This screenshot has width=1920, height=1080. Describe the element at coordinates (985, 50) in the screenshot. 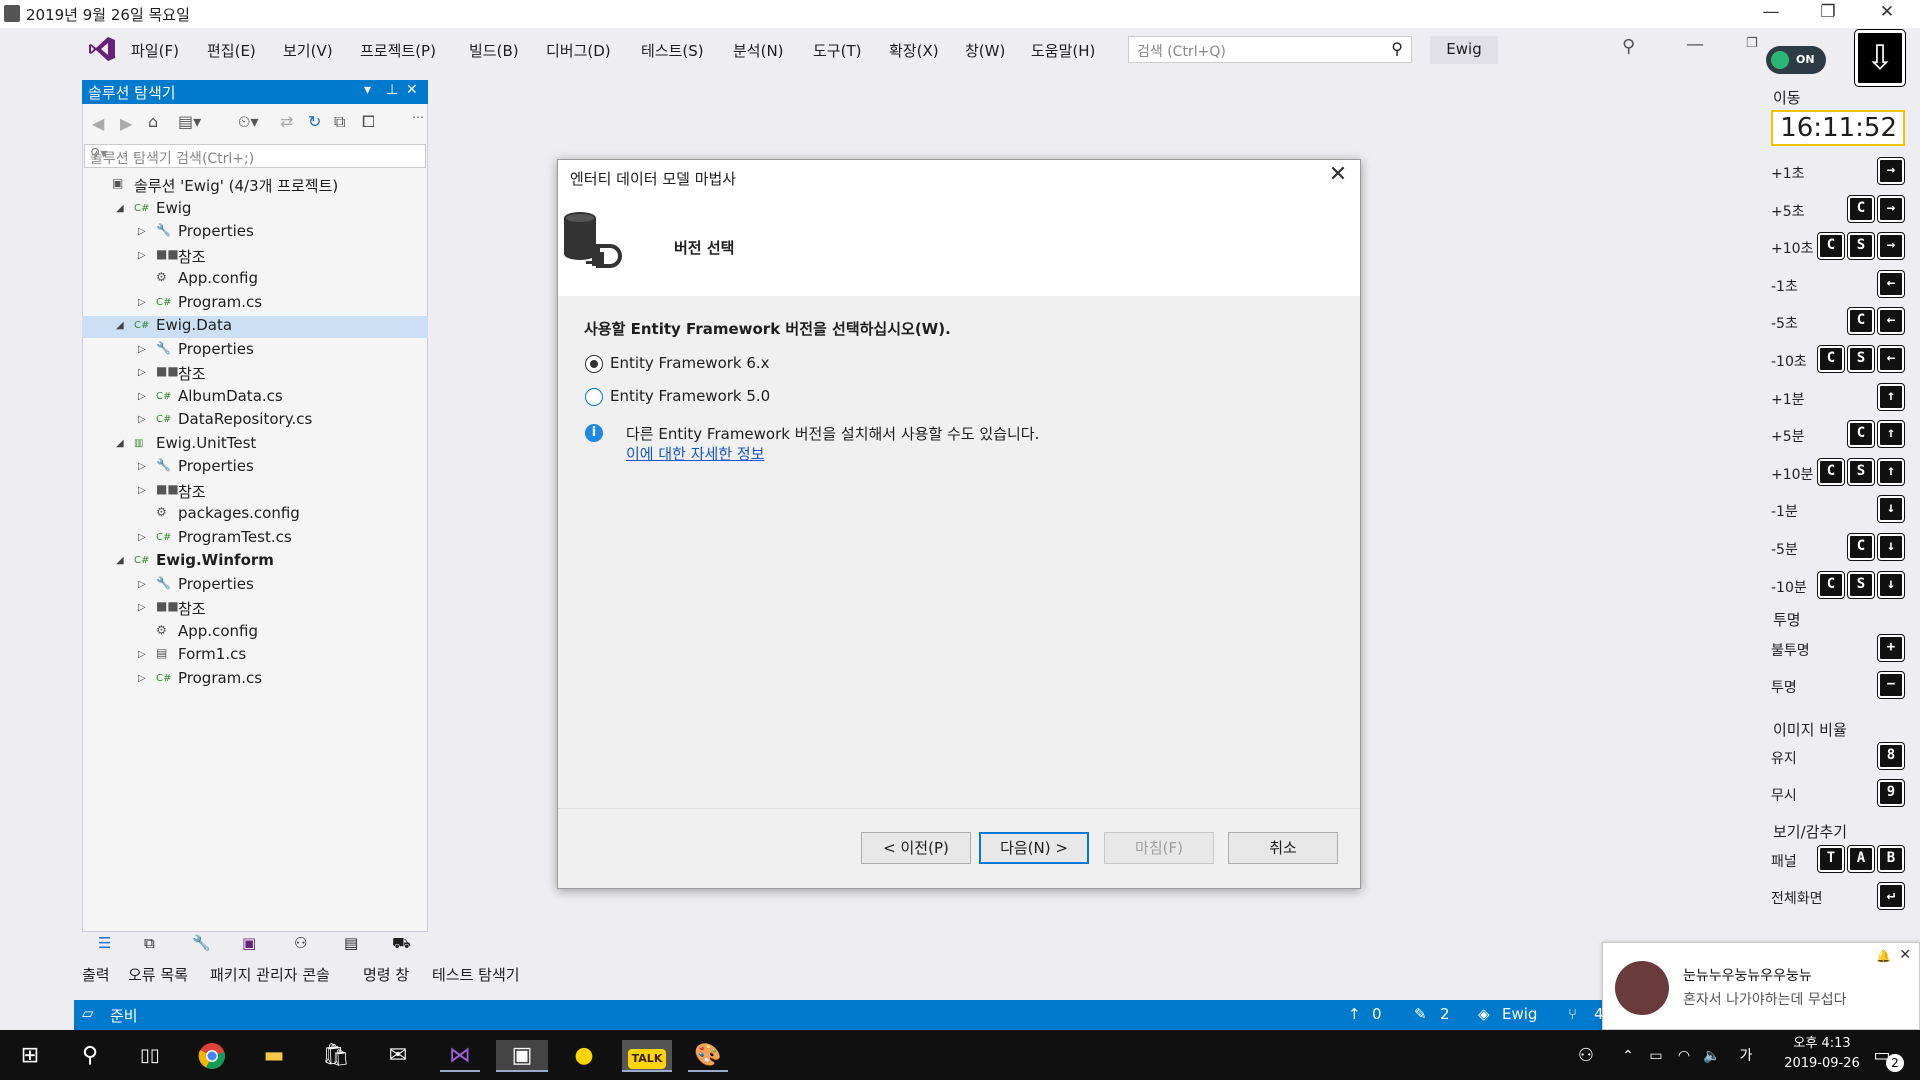

I see `menu-window: 창(W)` at that location.